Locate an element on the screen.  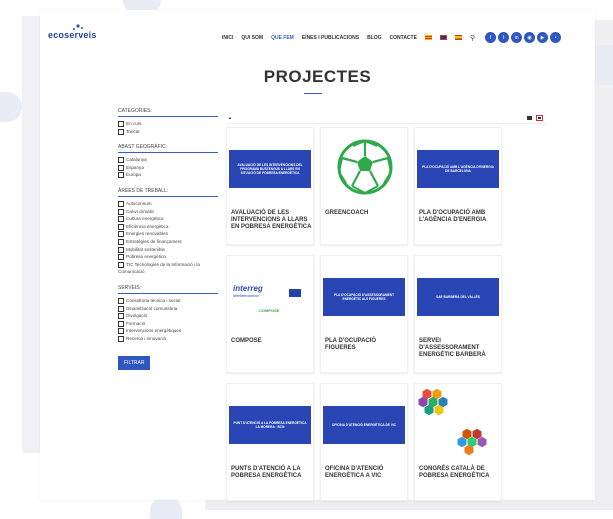
project-thumbnail: SAE BARBERÀ DEL VALLÈS is located at coordinates (458, 295).